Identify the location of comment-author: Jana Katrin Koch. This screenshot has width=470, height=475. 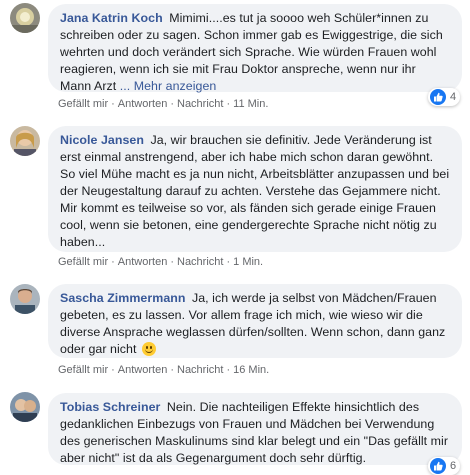
(111, 18).